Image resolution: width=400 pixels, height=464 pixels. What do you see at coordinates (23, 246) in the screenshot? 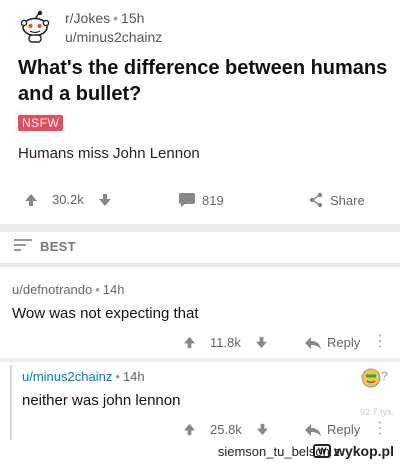
I see `sort-lines-icon` at bounding box center [23, 246].